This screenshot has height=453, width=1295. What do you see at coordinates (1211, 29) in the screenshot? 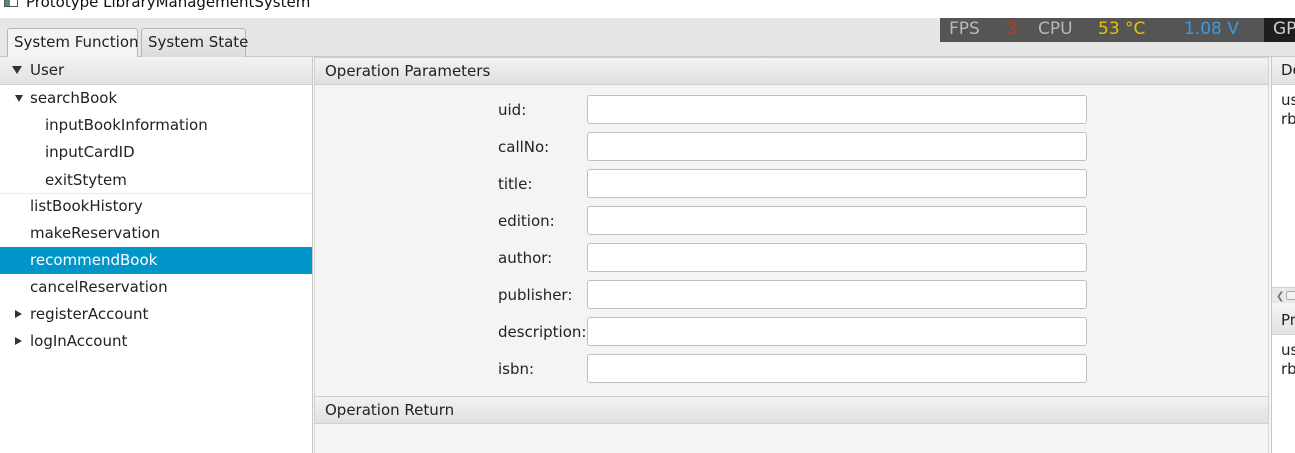
I see `voltage-readout: 1.08 V` at bounding box center [1211, 29].